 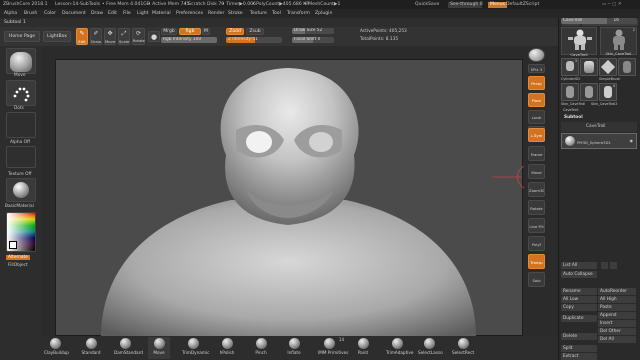 What do you see at coordinates (579, 348) in the screenshot?
I see `split-button: Split` at bounding box center [579, 348].